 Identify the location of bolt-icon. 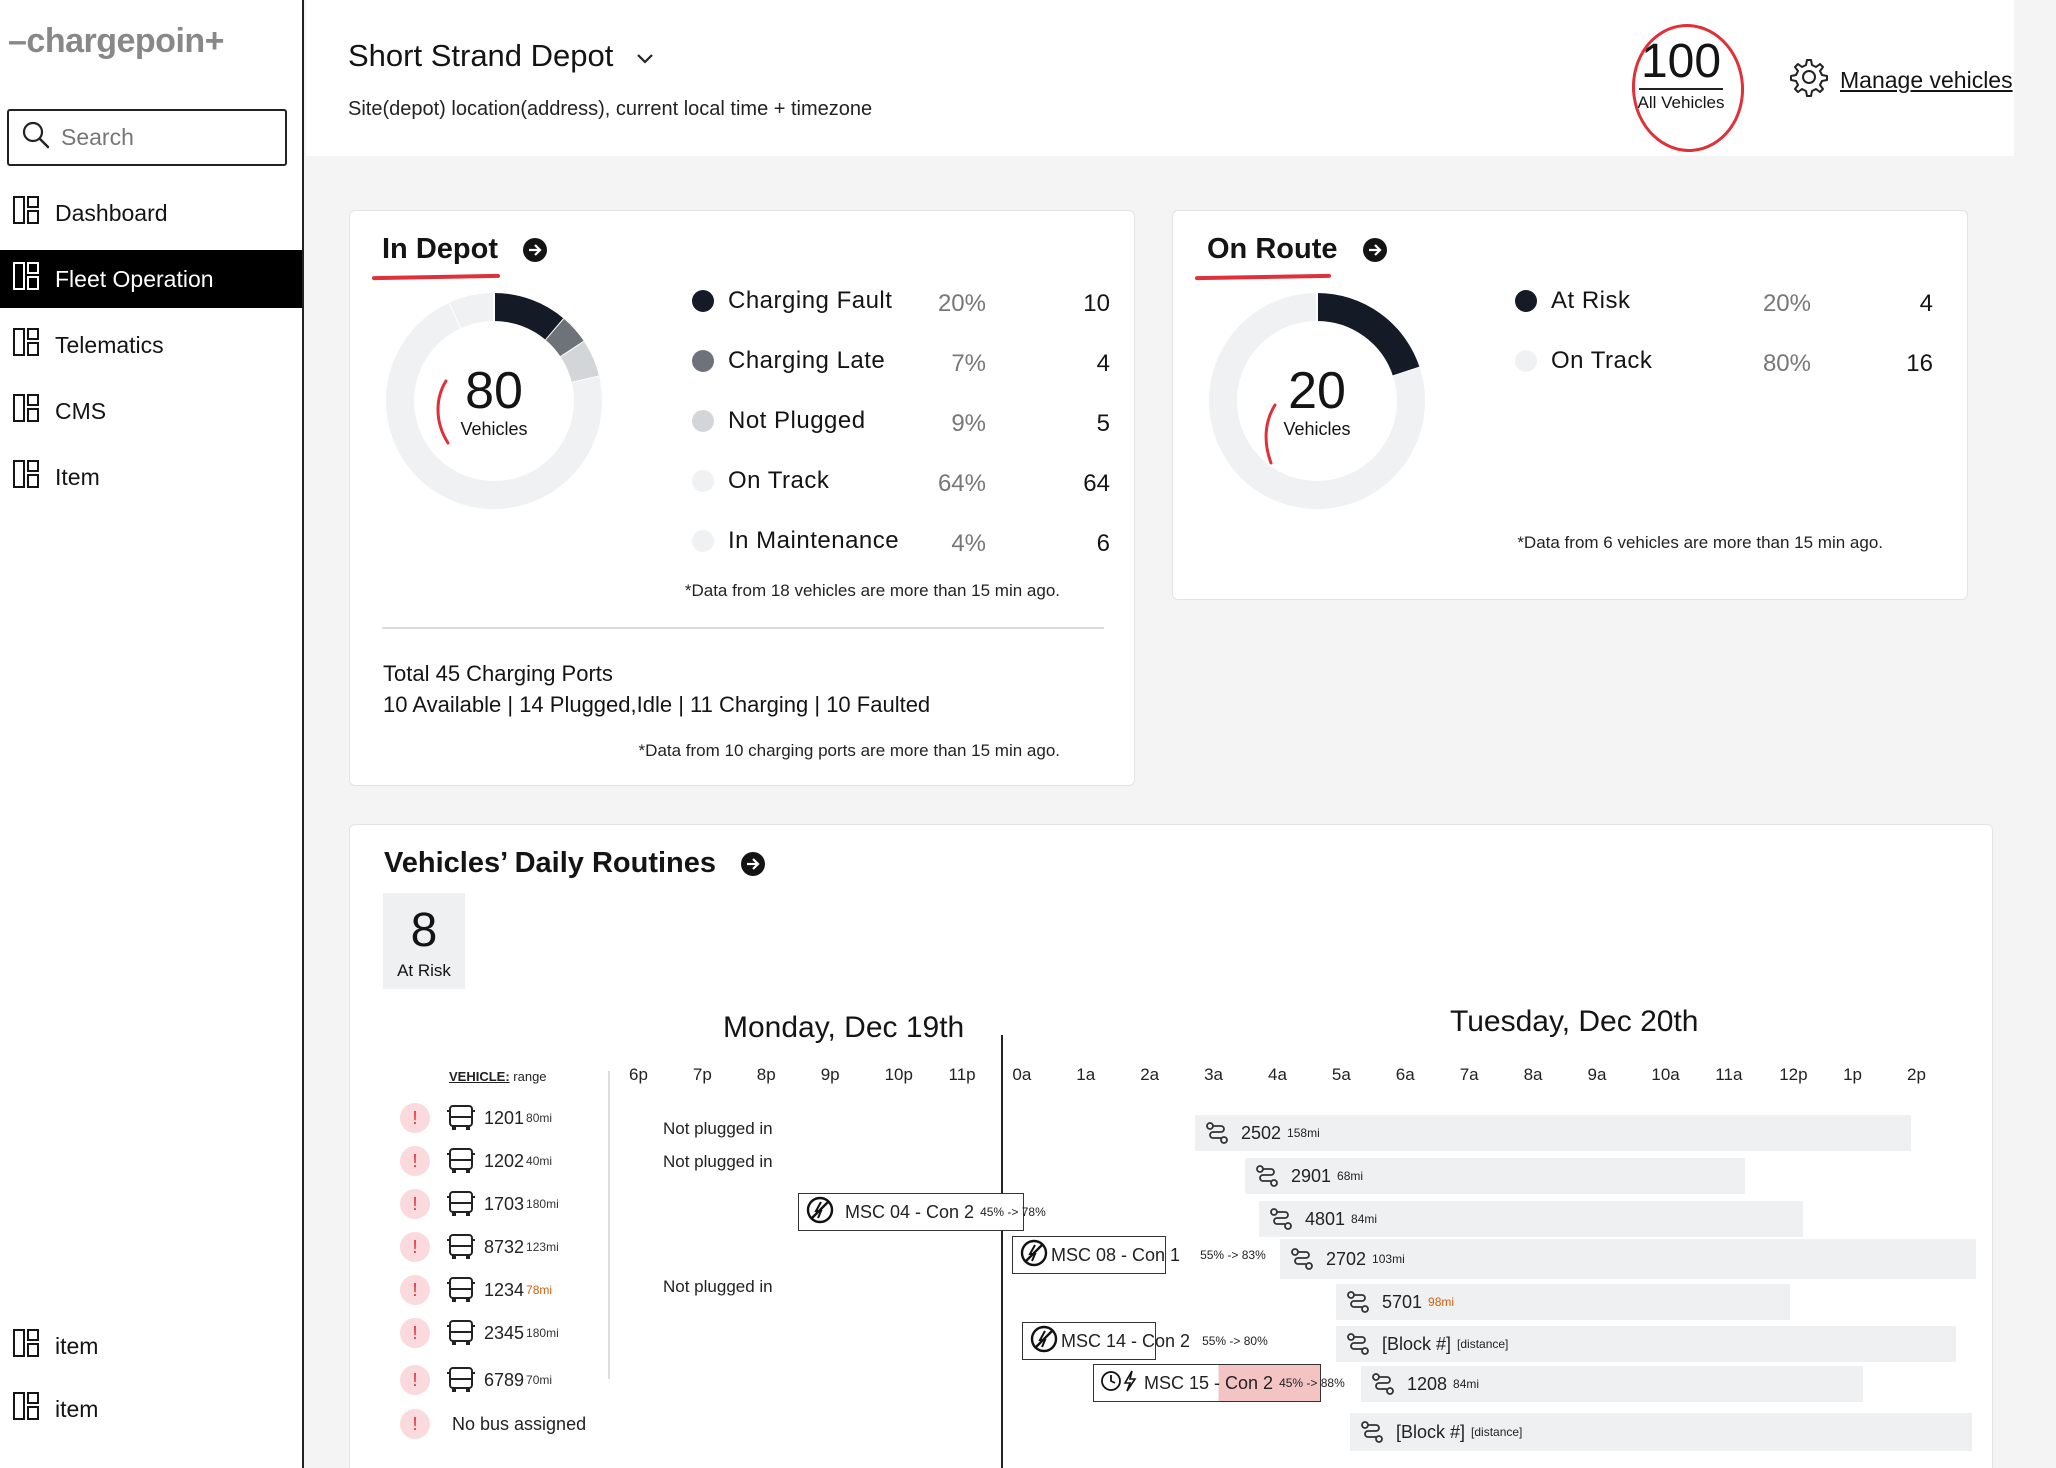
(1130, 1383).